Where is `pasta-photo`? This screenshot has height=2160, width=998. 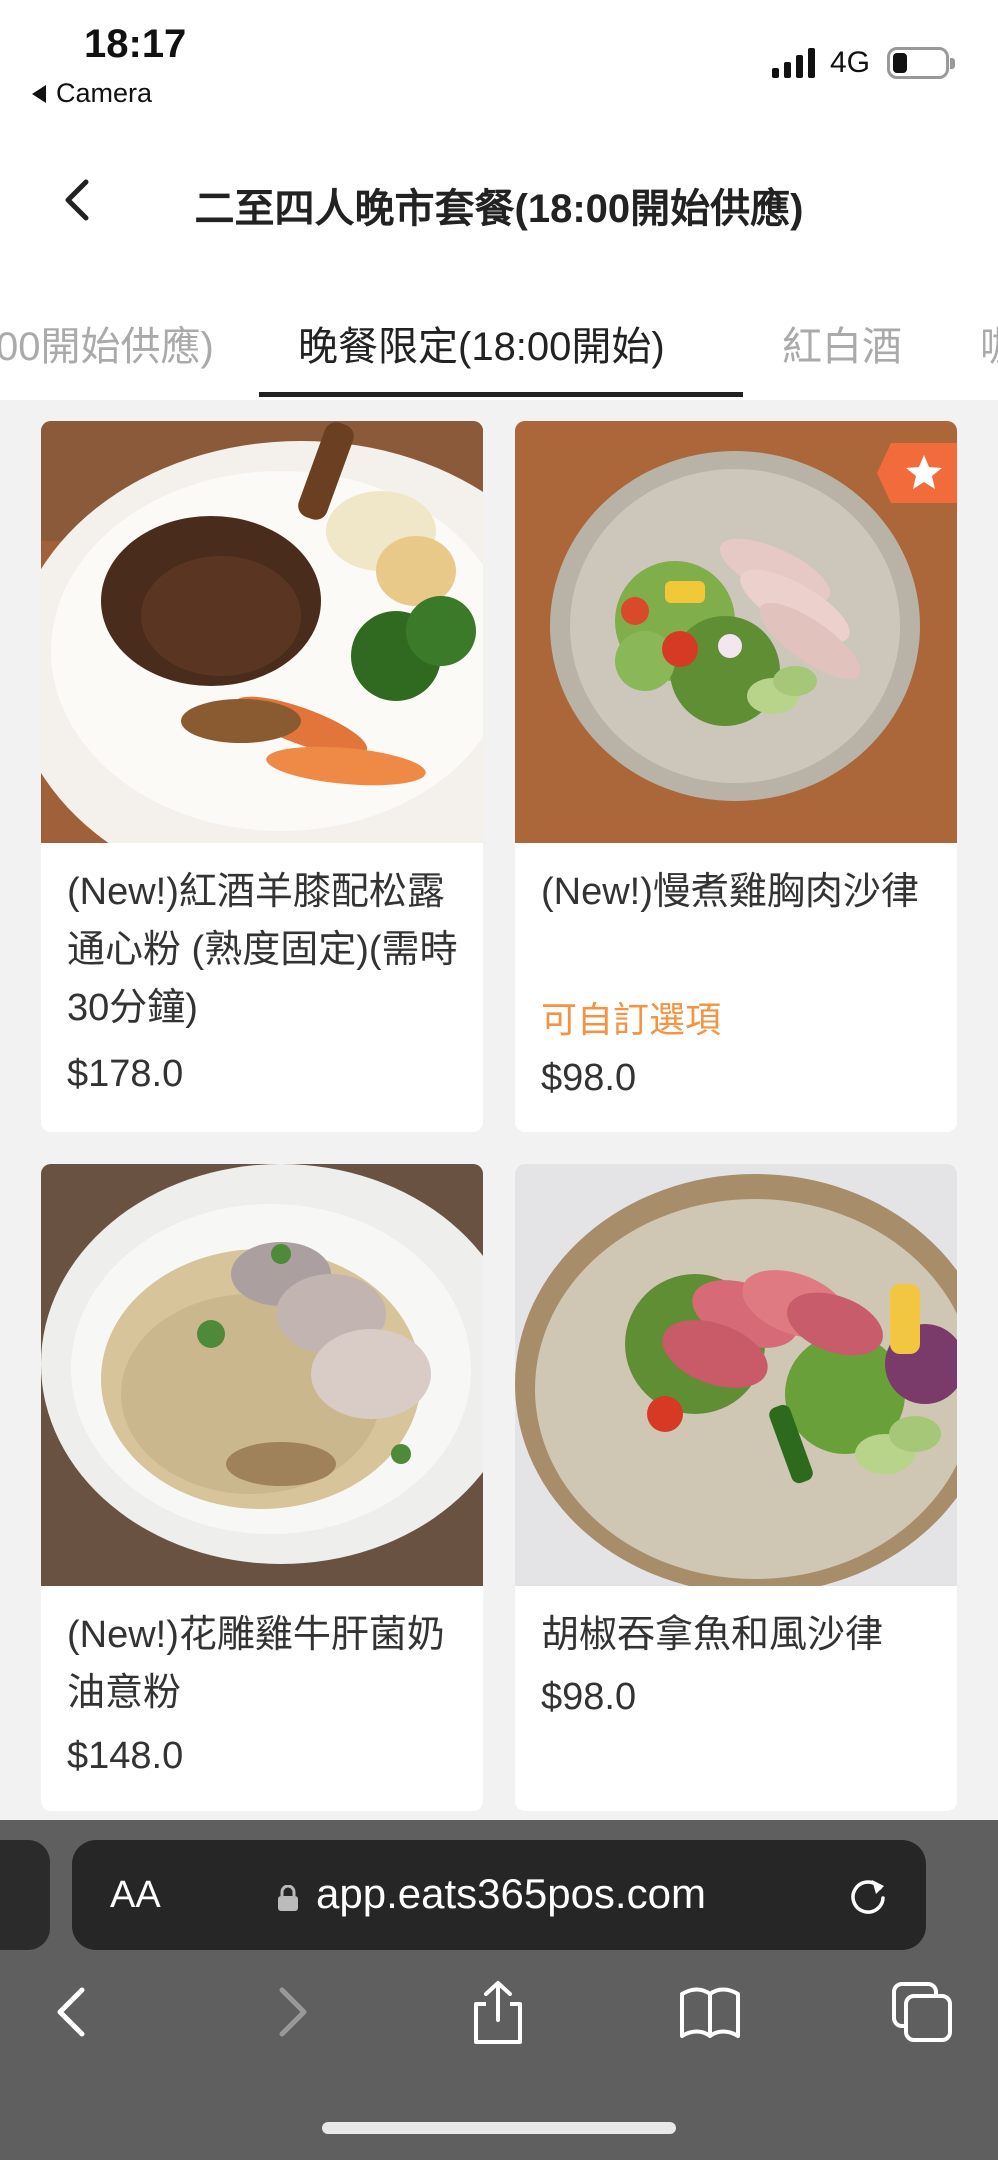 pasta-photo is located at coordinates (262, 1375).